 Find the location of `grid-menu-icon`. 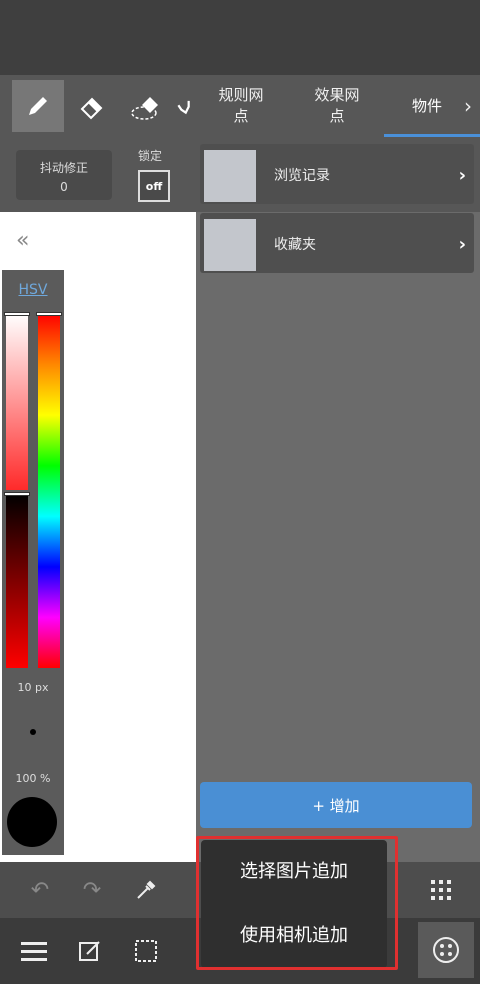

grid-menu-icon is located at coordinates (441, 890).